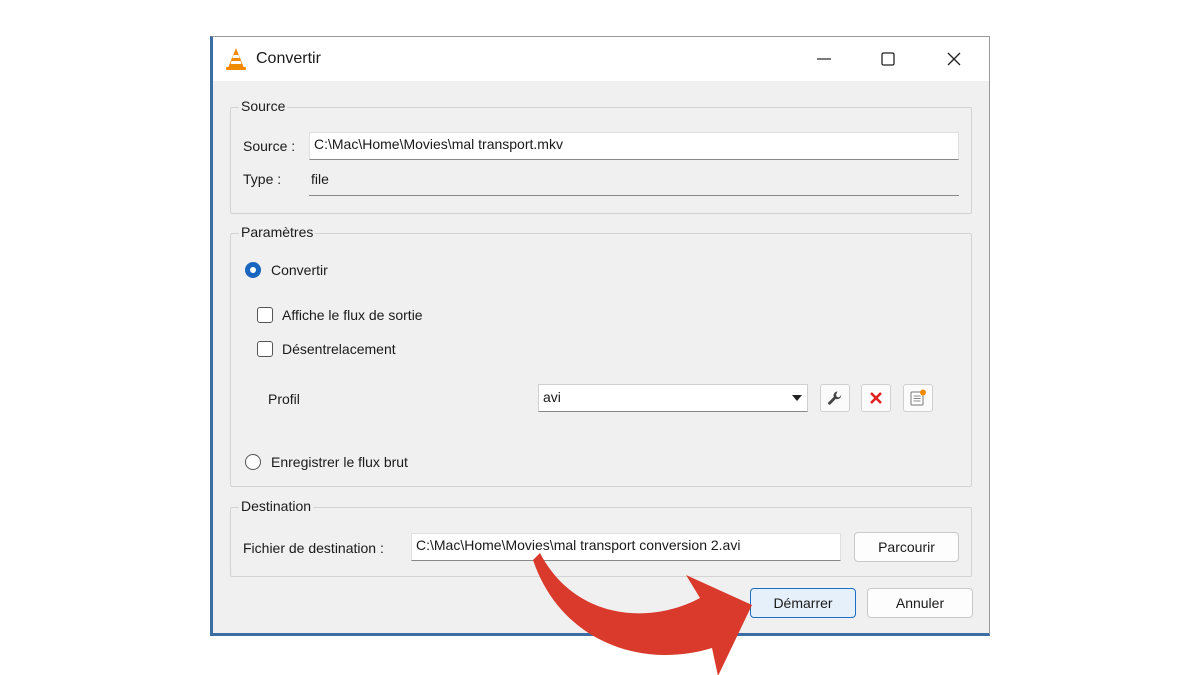 Image resolution: width=1200 pixels, height=675 pixels. Describe the element at coordinates (320, 179) in the screenshot. I see `type-value: file` at that location.